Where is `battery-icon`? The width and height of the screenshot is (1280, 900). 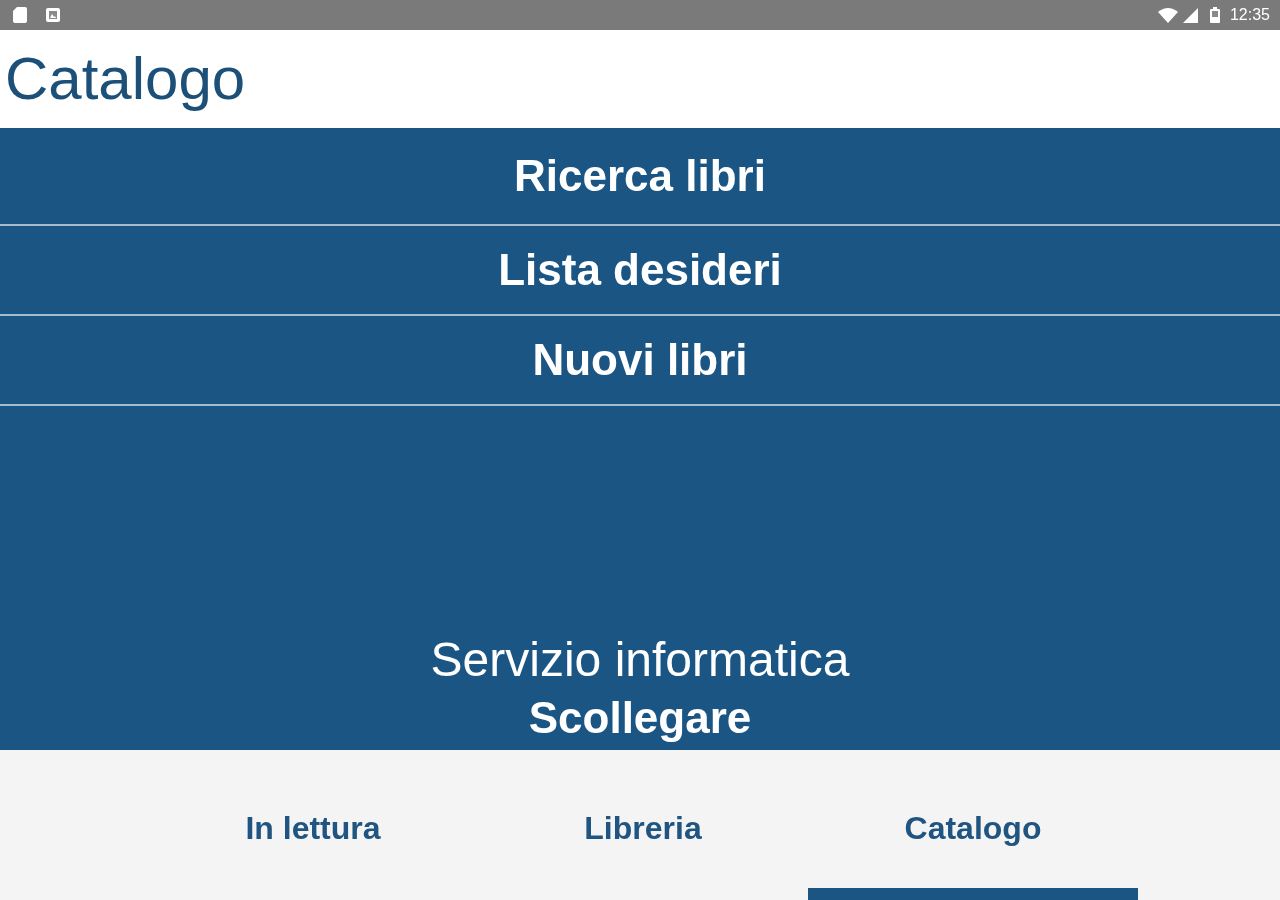 battery-icon is located at coordinates (1214, 15).